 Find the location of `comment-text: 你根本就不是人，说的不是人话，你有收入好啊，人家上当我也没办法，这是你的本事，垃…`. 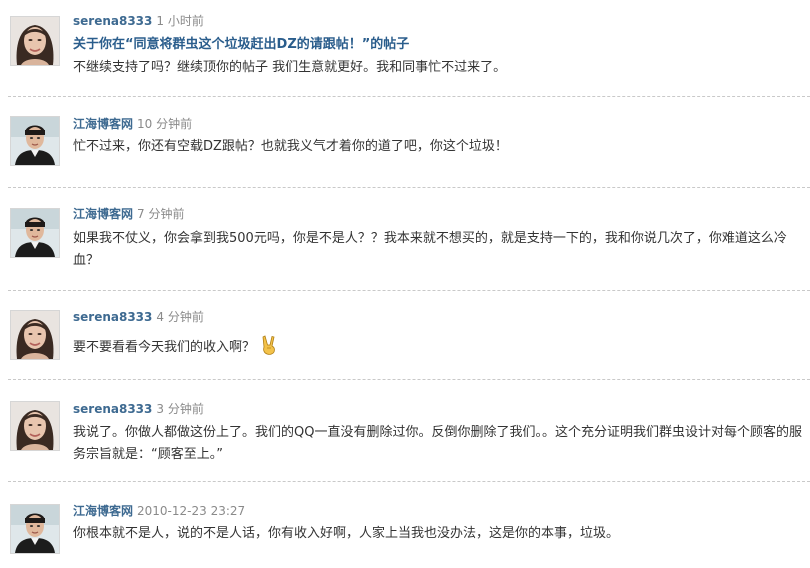

comment-text: 你根本就不是人，说的不是人话，你有收入好啊，人家上当我也没办法，这是你的本事，垃… is located at coordinates (346, 533).